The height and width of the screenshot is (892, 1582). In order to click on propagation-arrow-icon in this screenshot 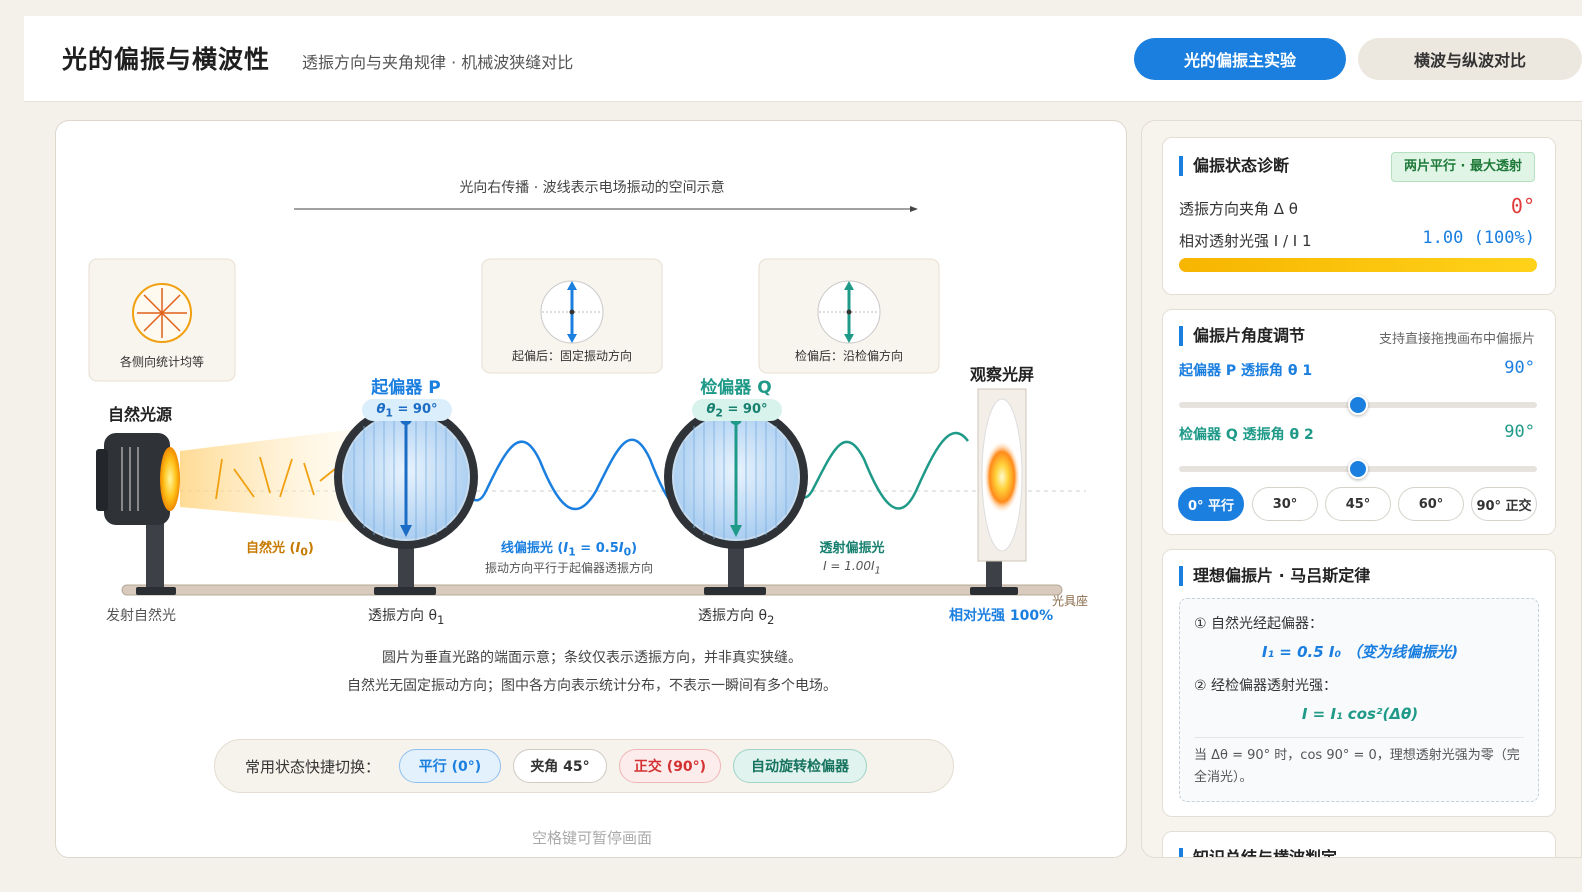, I will do `click(914, 209)`.